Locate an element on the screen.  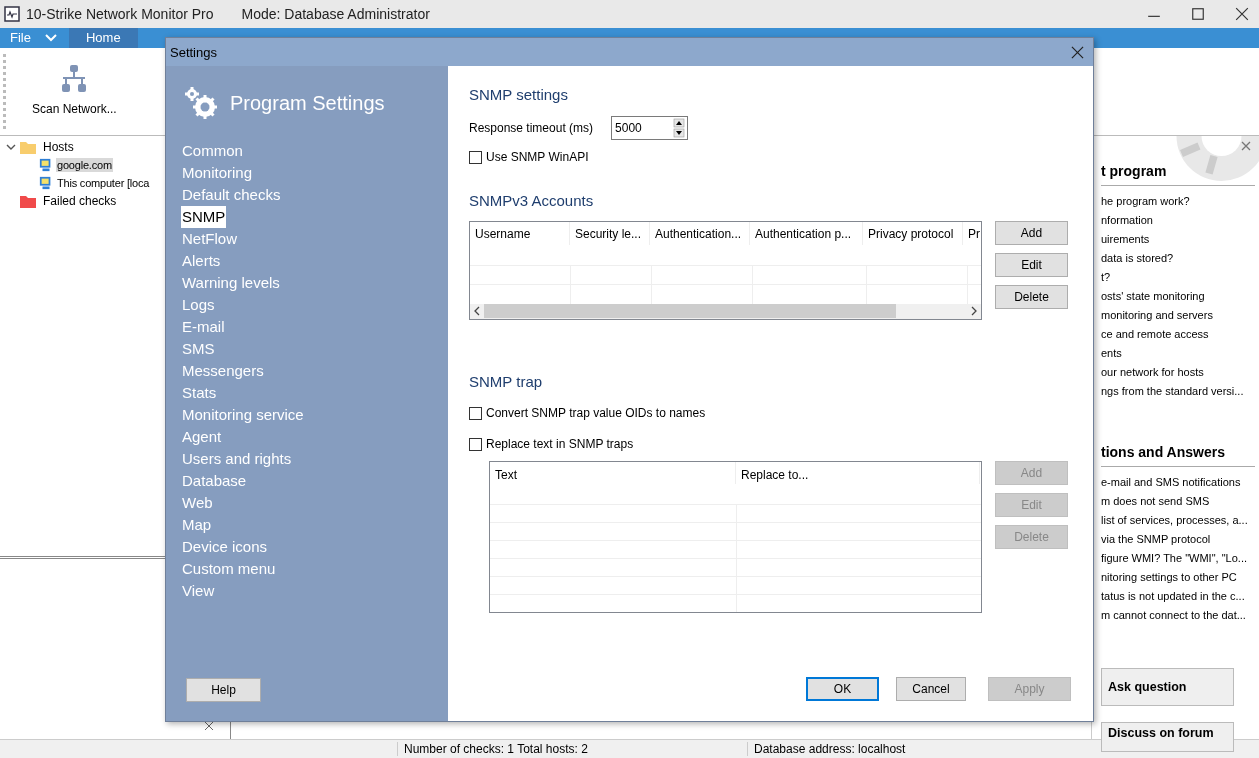
section-heading: t program is located at coordinates (1178, 174).